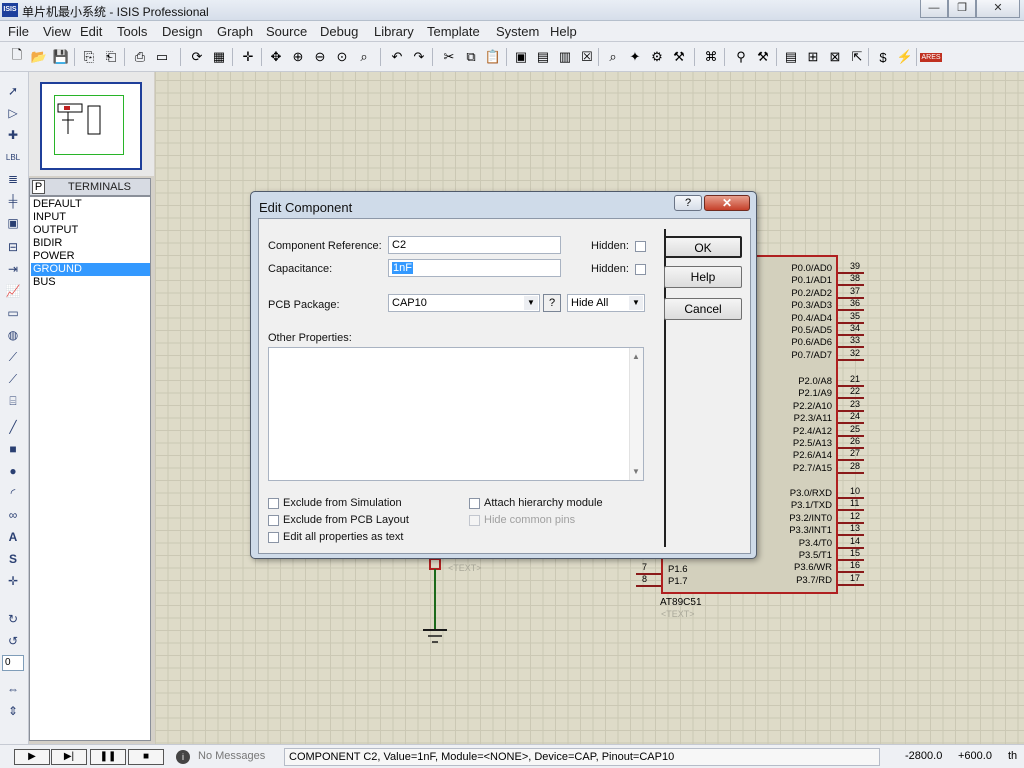 The height and width of the screenshot is (768, 1024). What do you see at coordinates (814, 580) in the screenshot?
I see `pin-label: P3.7/RD` at bounding box center [814, 580].